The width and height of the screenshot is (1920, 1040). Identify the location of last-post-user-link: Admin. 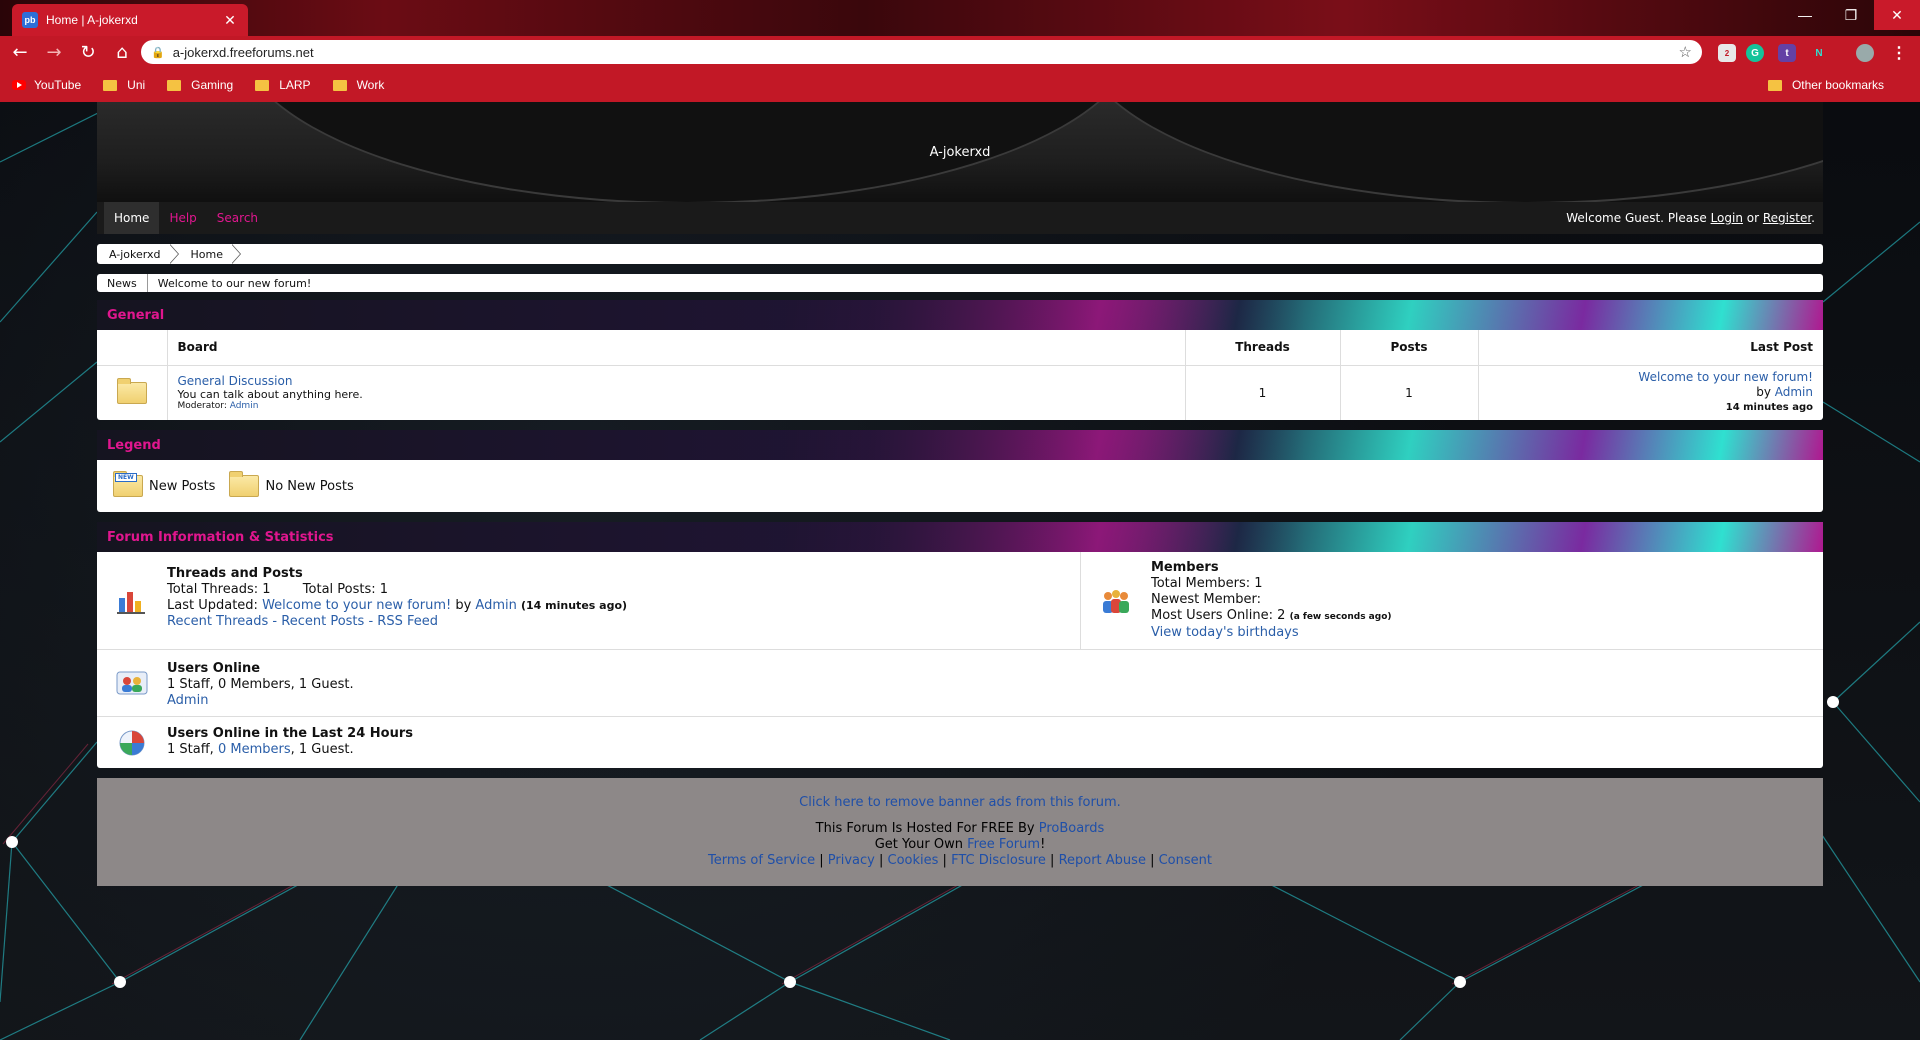
(1794, 392).